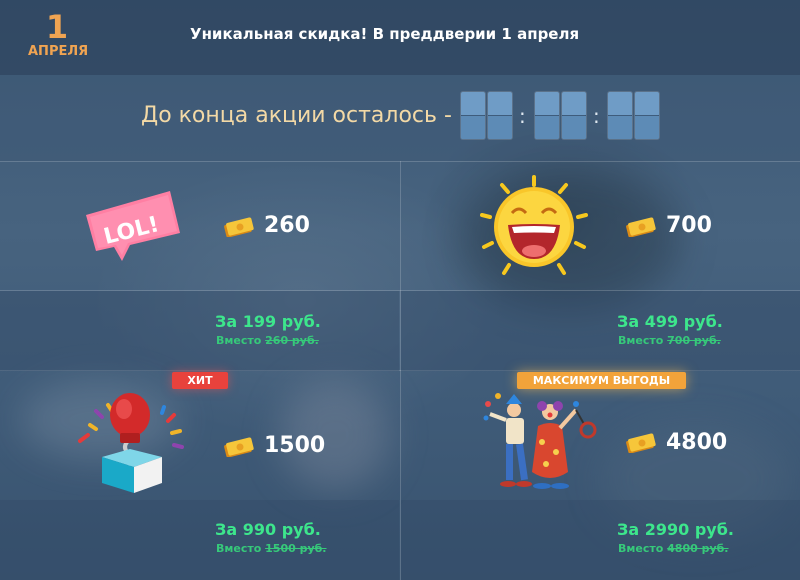 This screenshot has height=580, width=800. Describe the element at coordinates (287, 225) in the screenshot. I see `currency-amount: 260` at that location.